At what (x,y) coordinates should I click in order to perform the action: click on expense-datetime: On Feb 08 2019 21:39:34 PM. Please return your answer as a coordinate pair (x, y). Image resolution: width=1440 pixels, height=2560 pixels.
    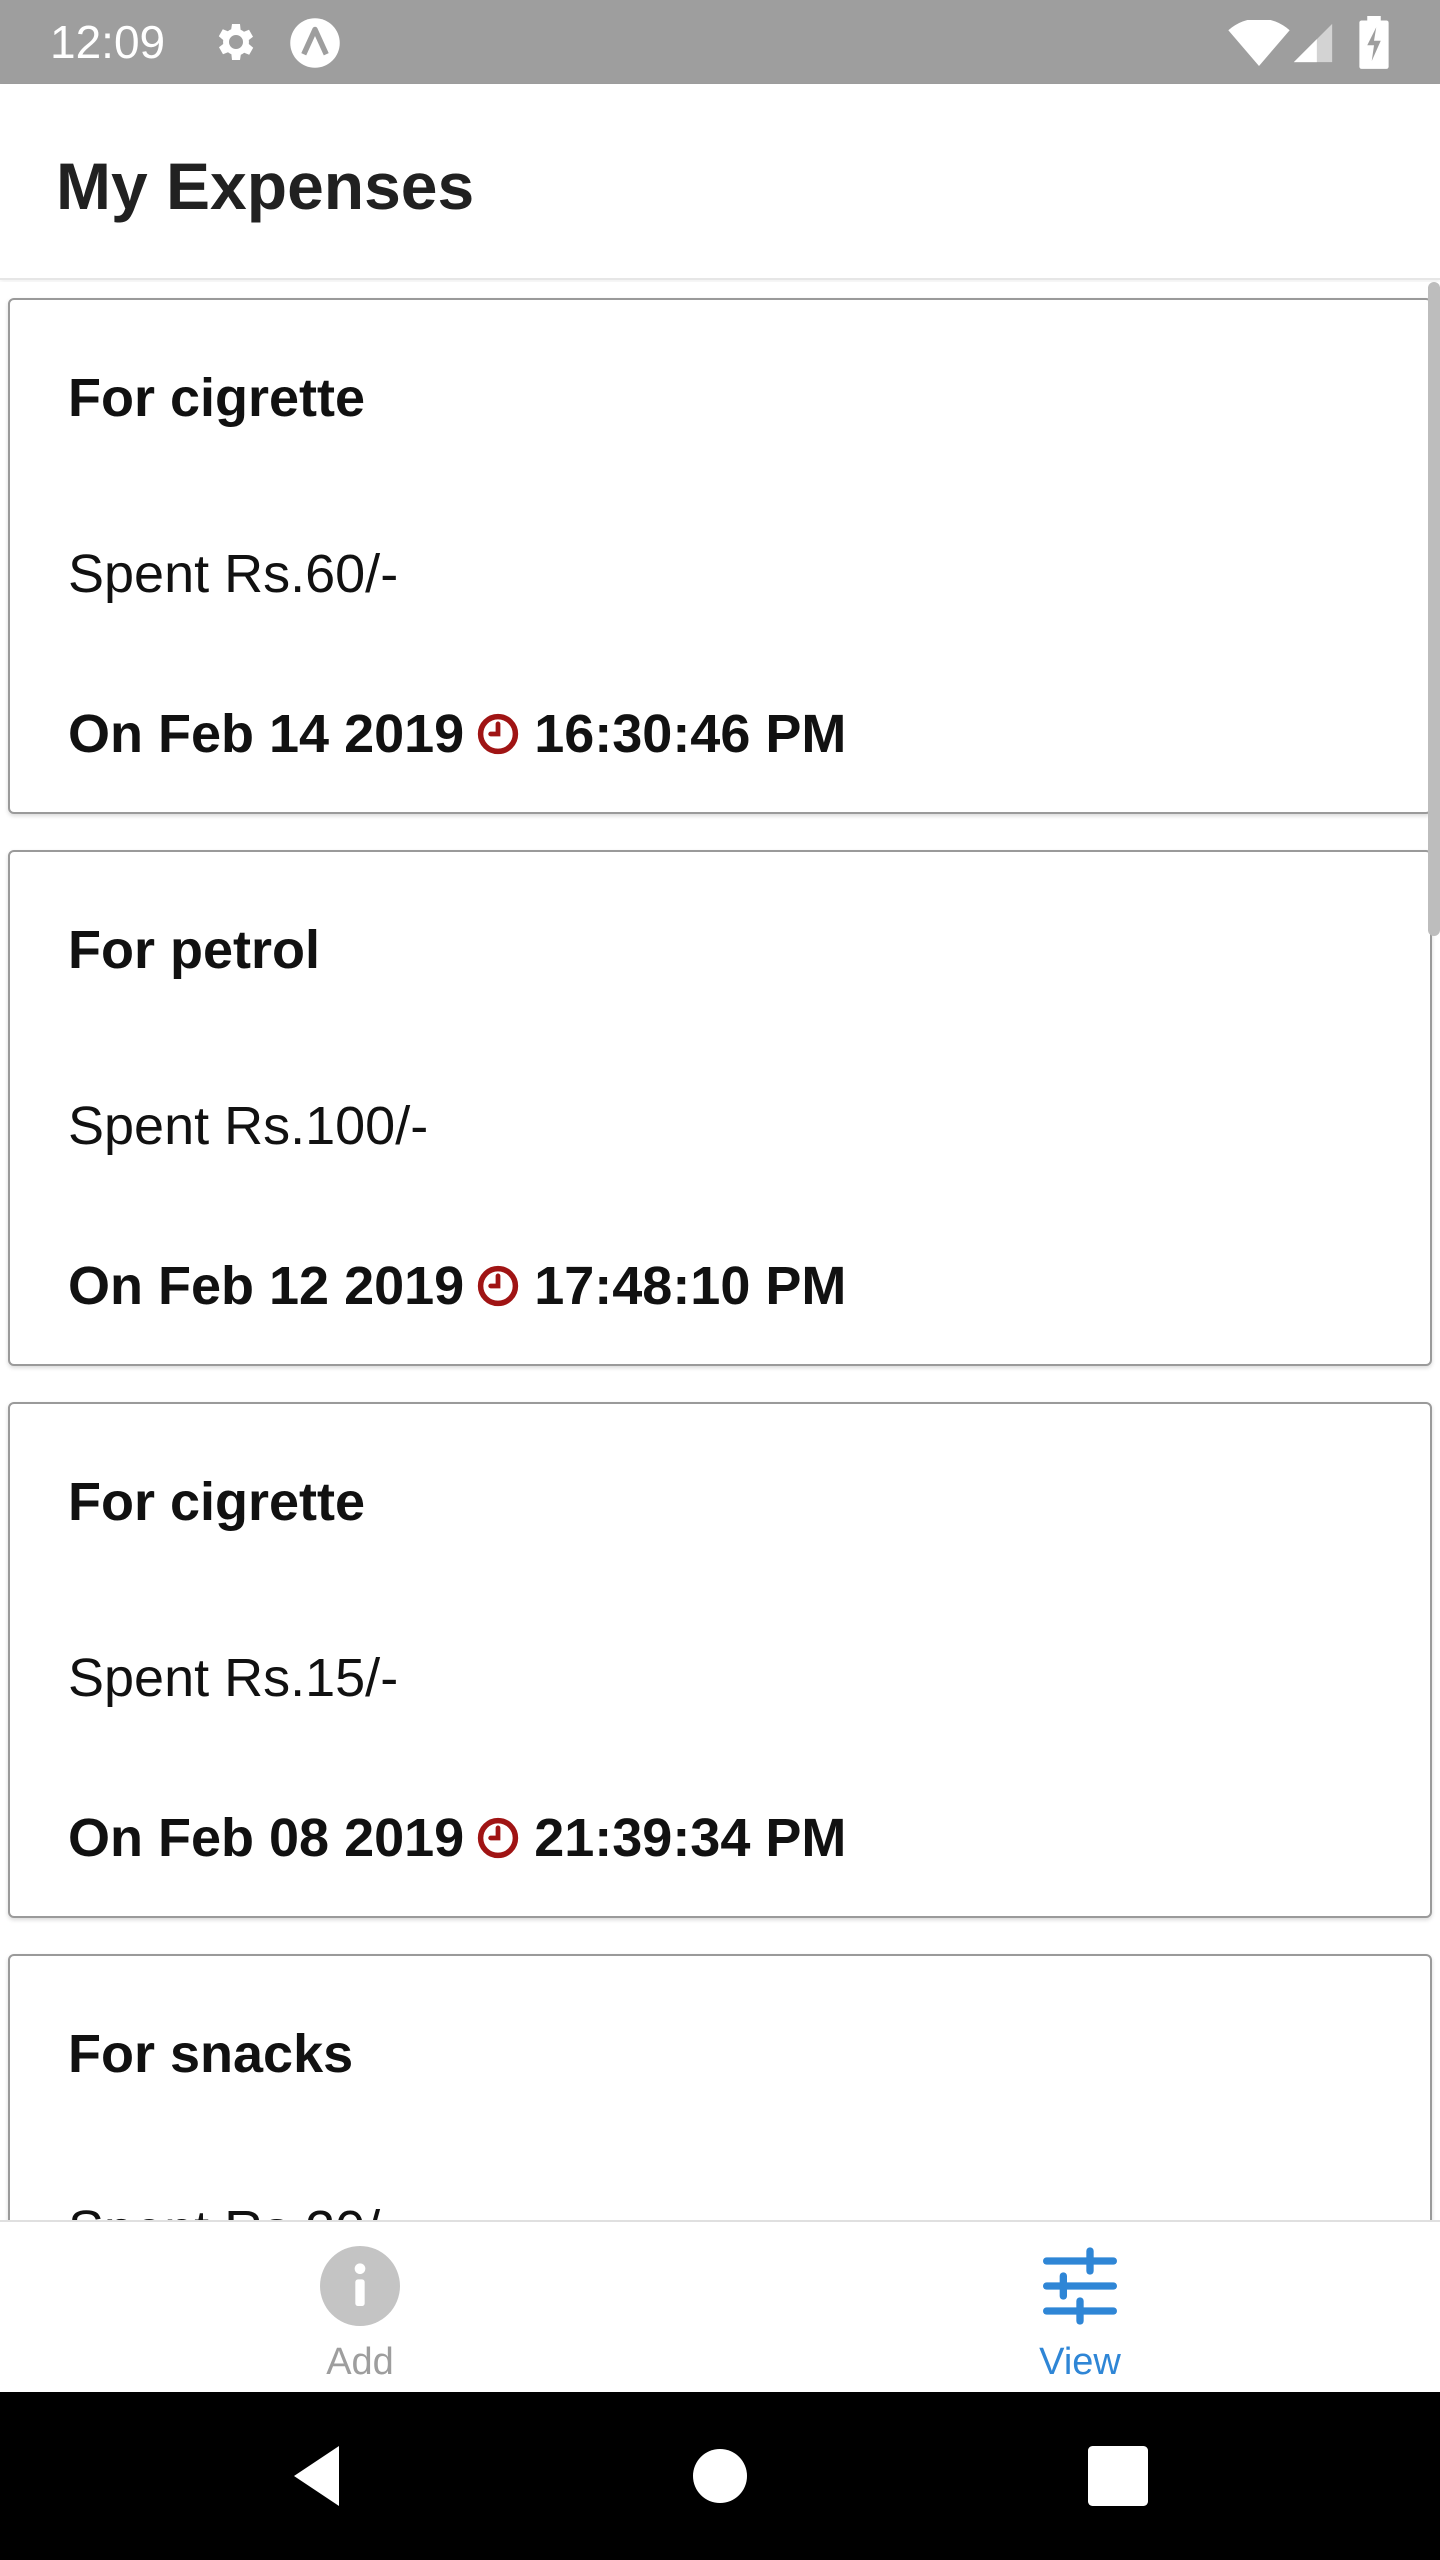
    Looking at the image, I should click on (457, 1838).